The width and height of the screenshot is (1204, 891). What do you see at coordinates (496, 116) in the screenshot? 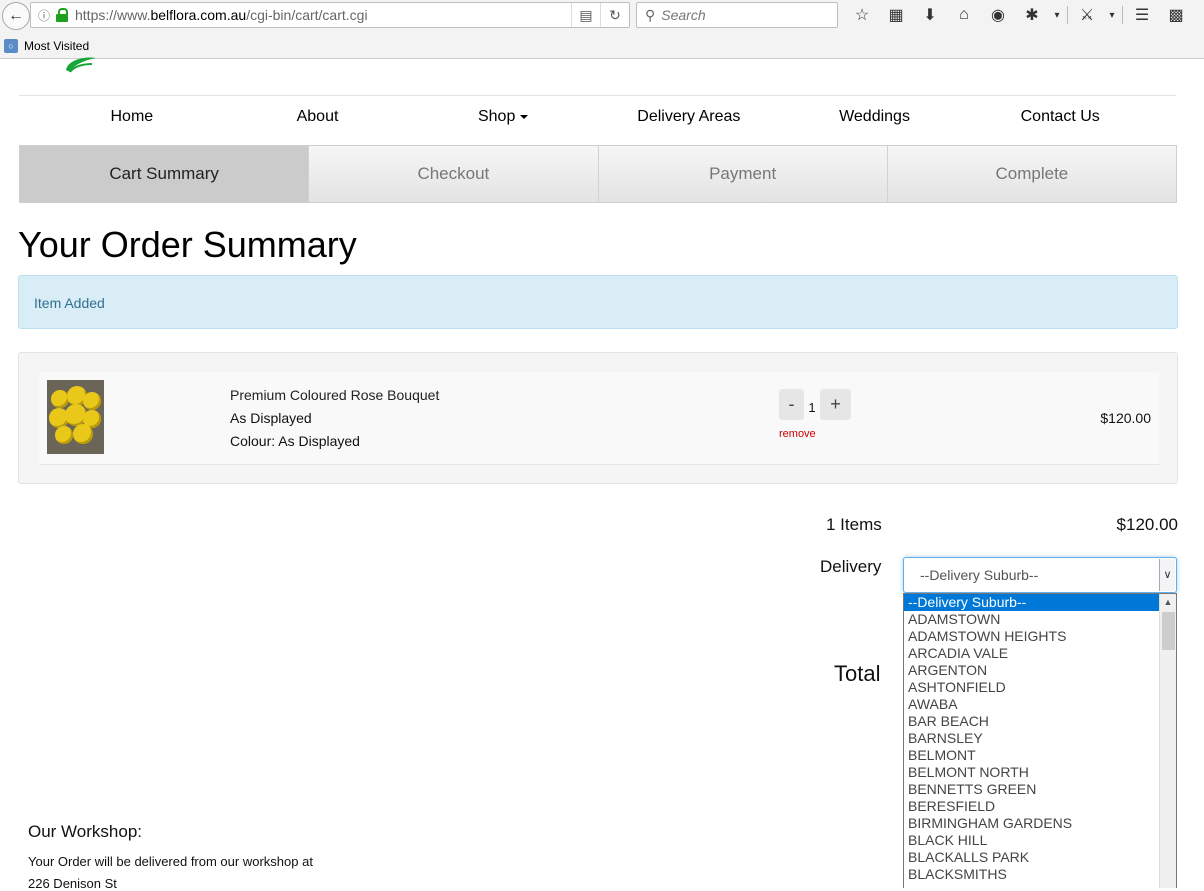
I see `nav-shop-label: Shop` at bounding box center [496, 116].